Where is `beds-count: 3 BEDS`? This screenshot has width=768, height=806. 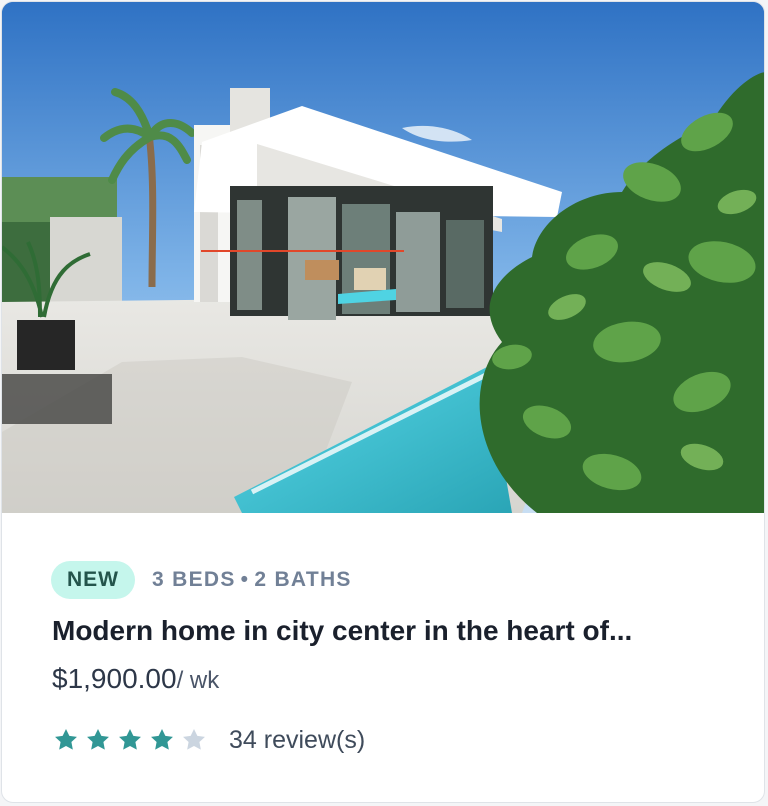
beds-count: 3 BEDS is located at coordinates (194, 579).